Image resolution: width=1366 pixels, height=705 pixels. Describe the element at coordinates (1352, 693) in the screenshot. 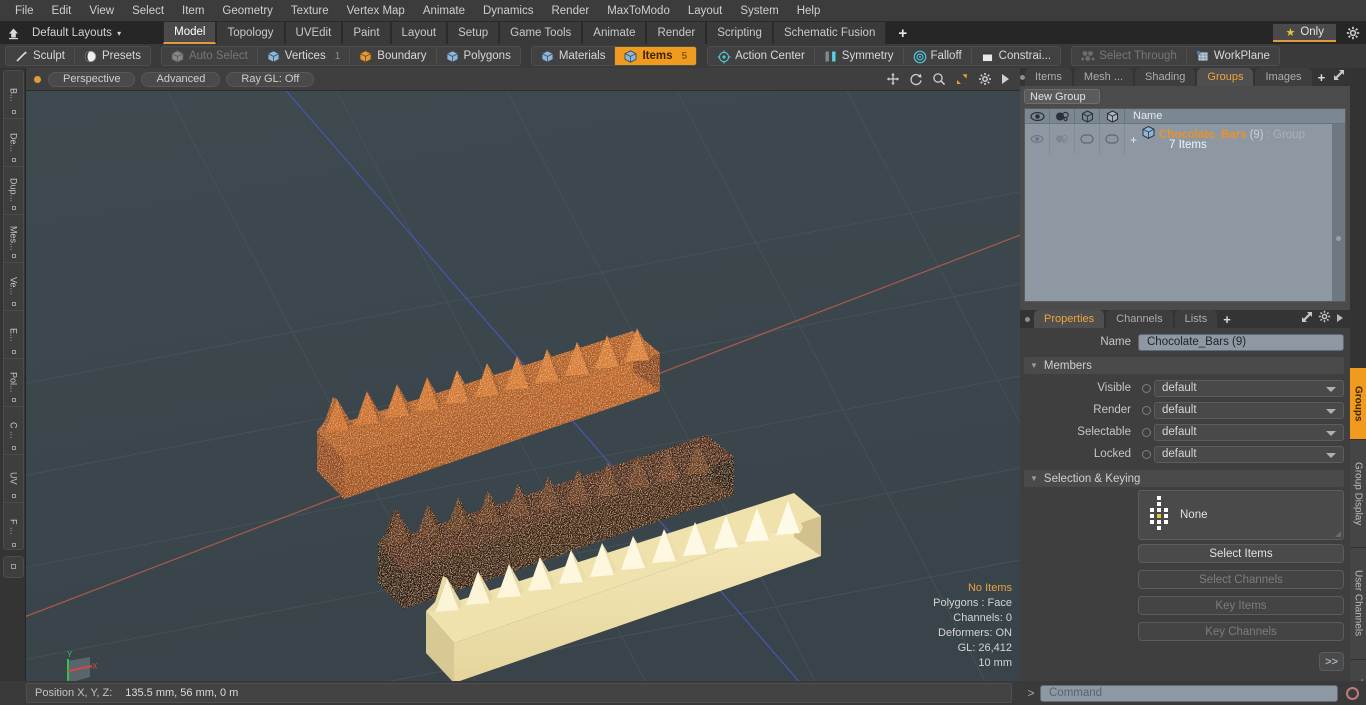

I see `record-icon` at that location.